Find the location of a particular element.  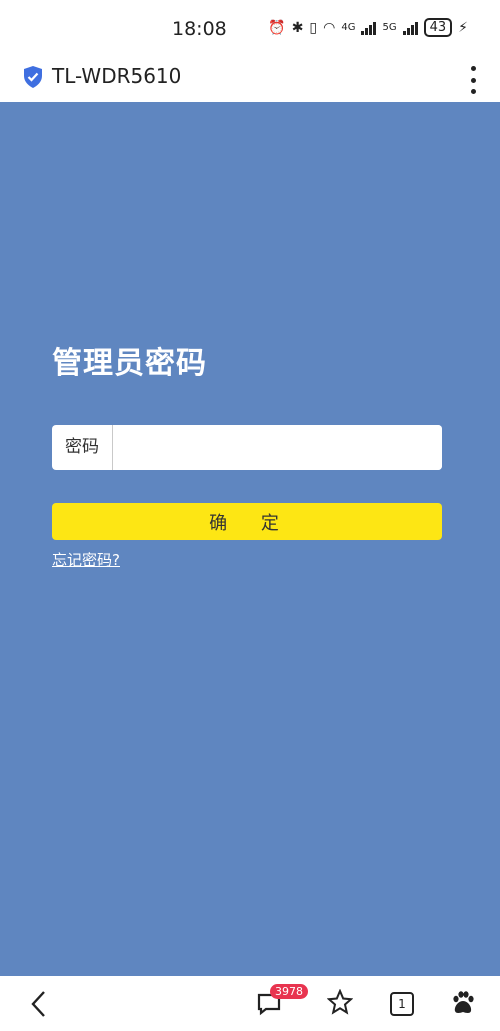

back-icon is located at coordinates (39, 1006).